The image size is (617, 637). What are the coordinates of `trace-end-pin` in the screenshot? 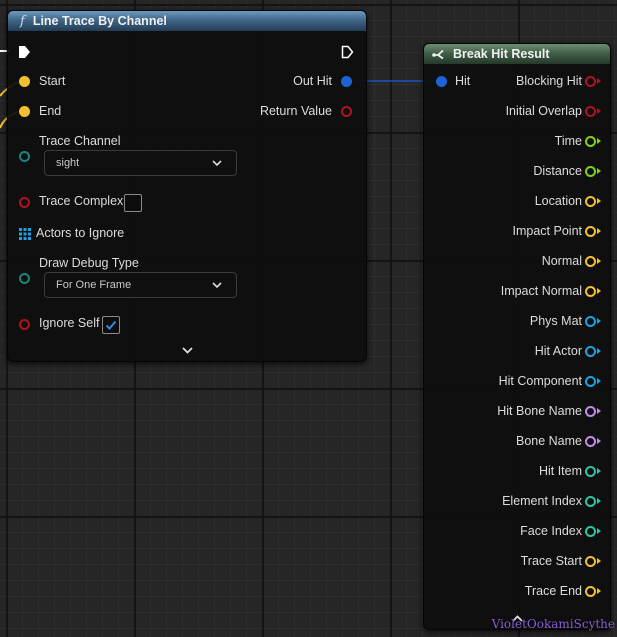 It's located at (590, 591).